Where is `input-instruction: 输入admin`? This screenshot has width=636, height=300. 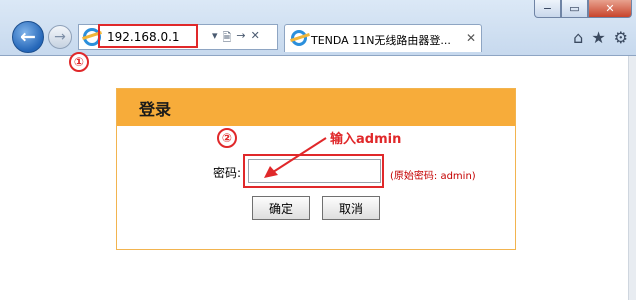 input-instruction: 输入admin is located at coordinates (366, 139).